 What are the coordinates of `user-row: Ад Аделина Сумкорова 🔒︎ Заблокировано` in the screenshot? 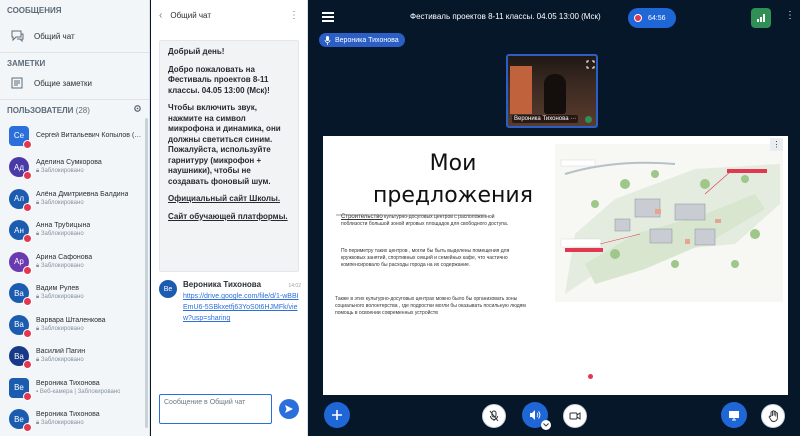 It's located at (74, 168).